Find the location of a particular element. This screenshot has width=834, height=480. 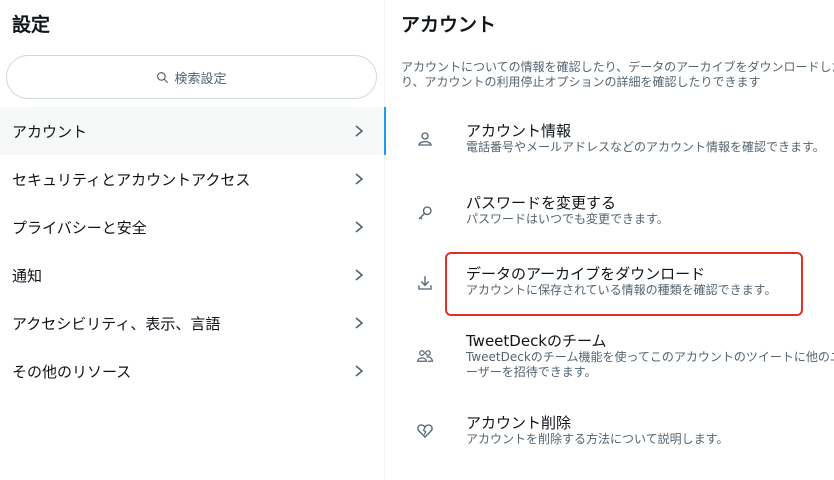

menu-item-label: セキュリティとアカウントアクセス is located at coordinates (131, 179).